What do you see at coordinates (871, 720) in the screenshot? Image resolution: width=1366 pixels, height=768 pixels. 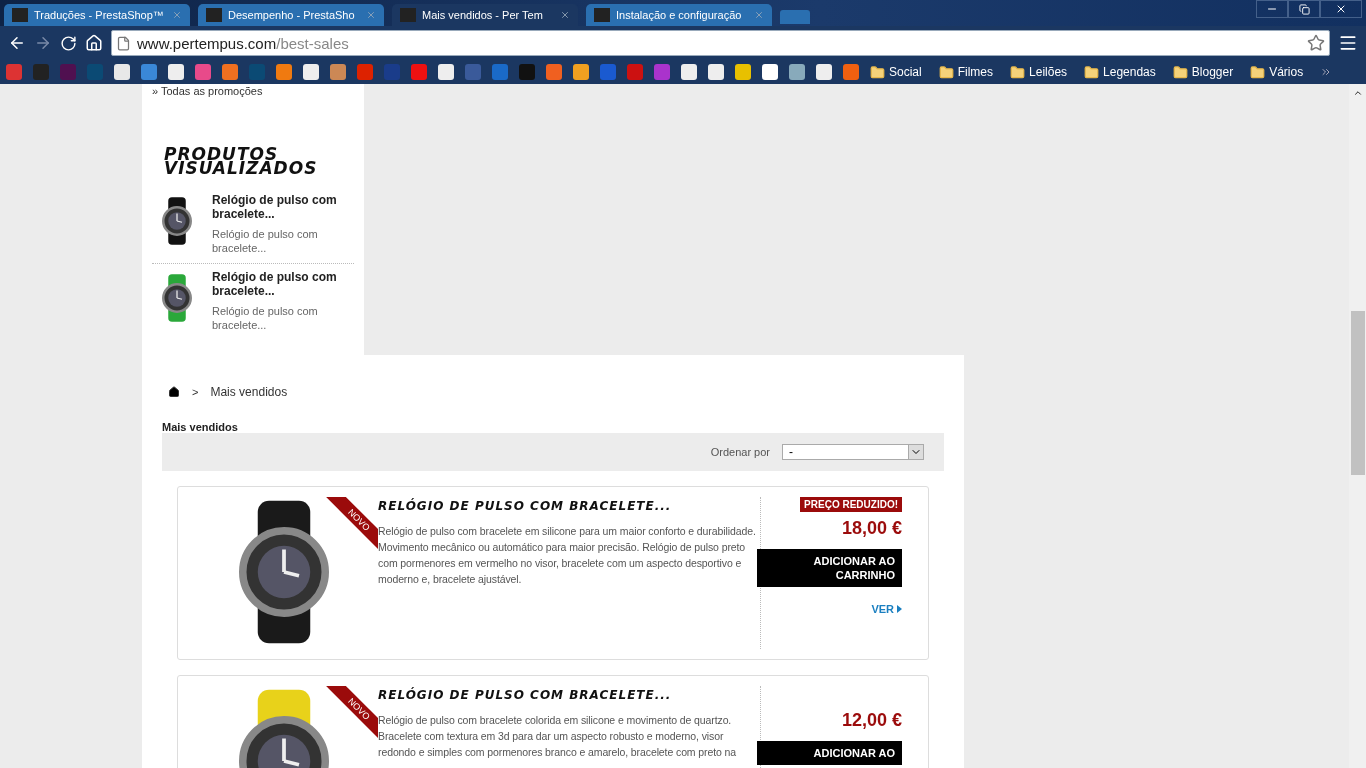 I see `product-price: 12,00 €` at bounding box center [871, 720].